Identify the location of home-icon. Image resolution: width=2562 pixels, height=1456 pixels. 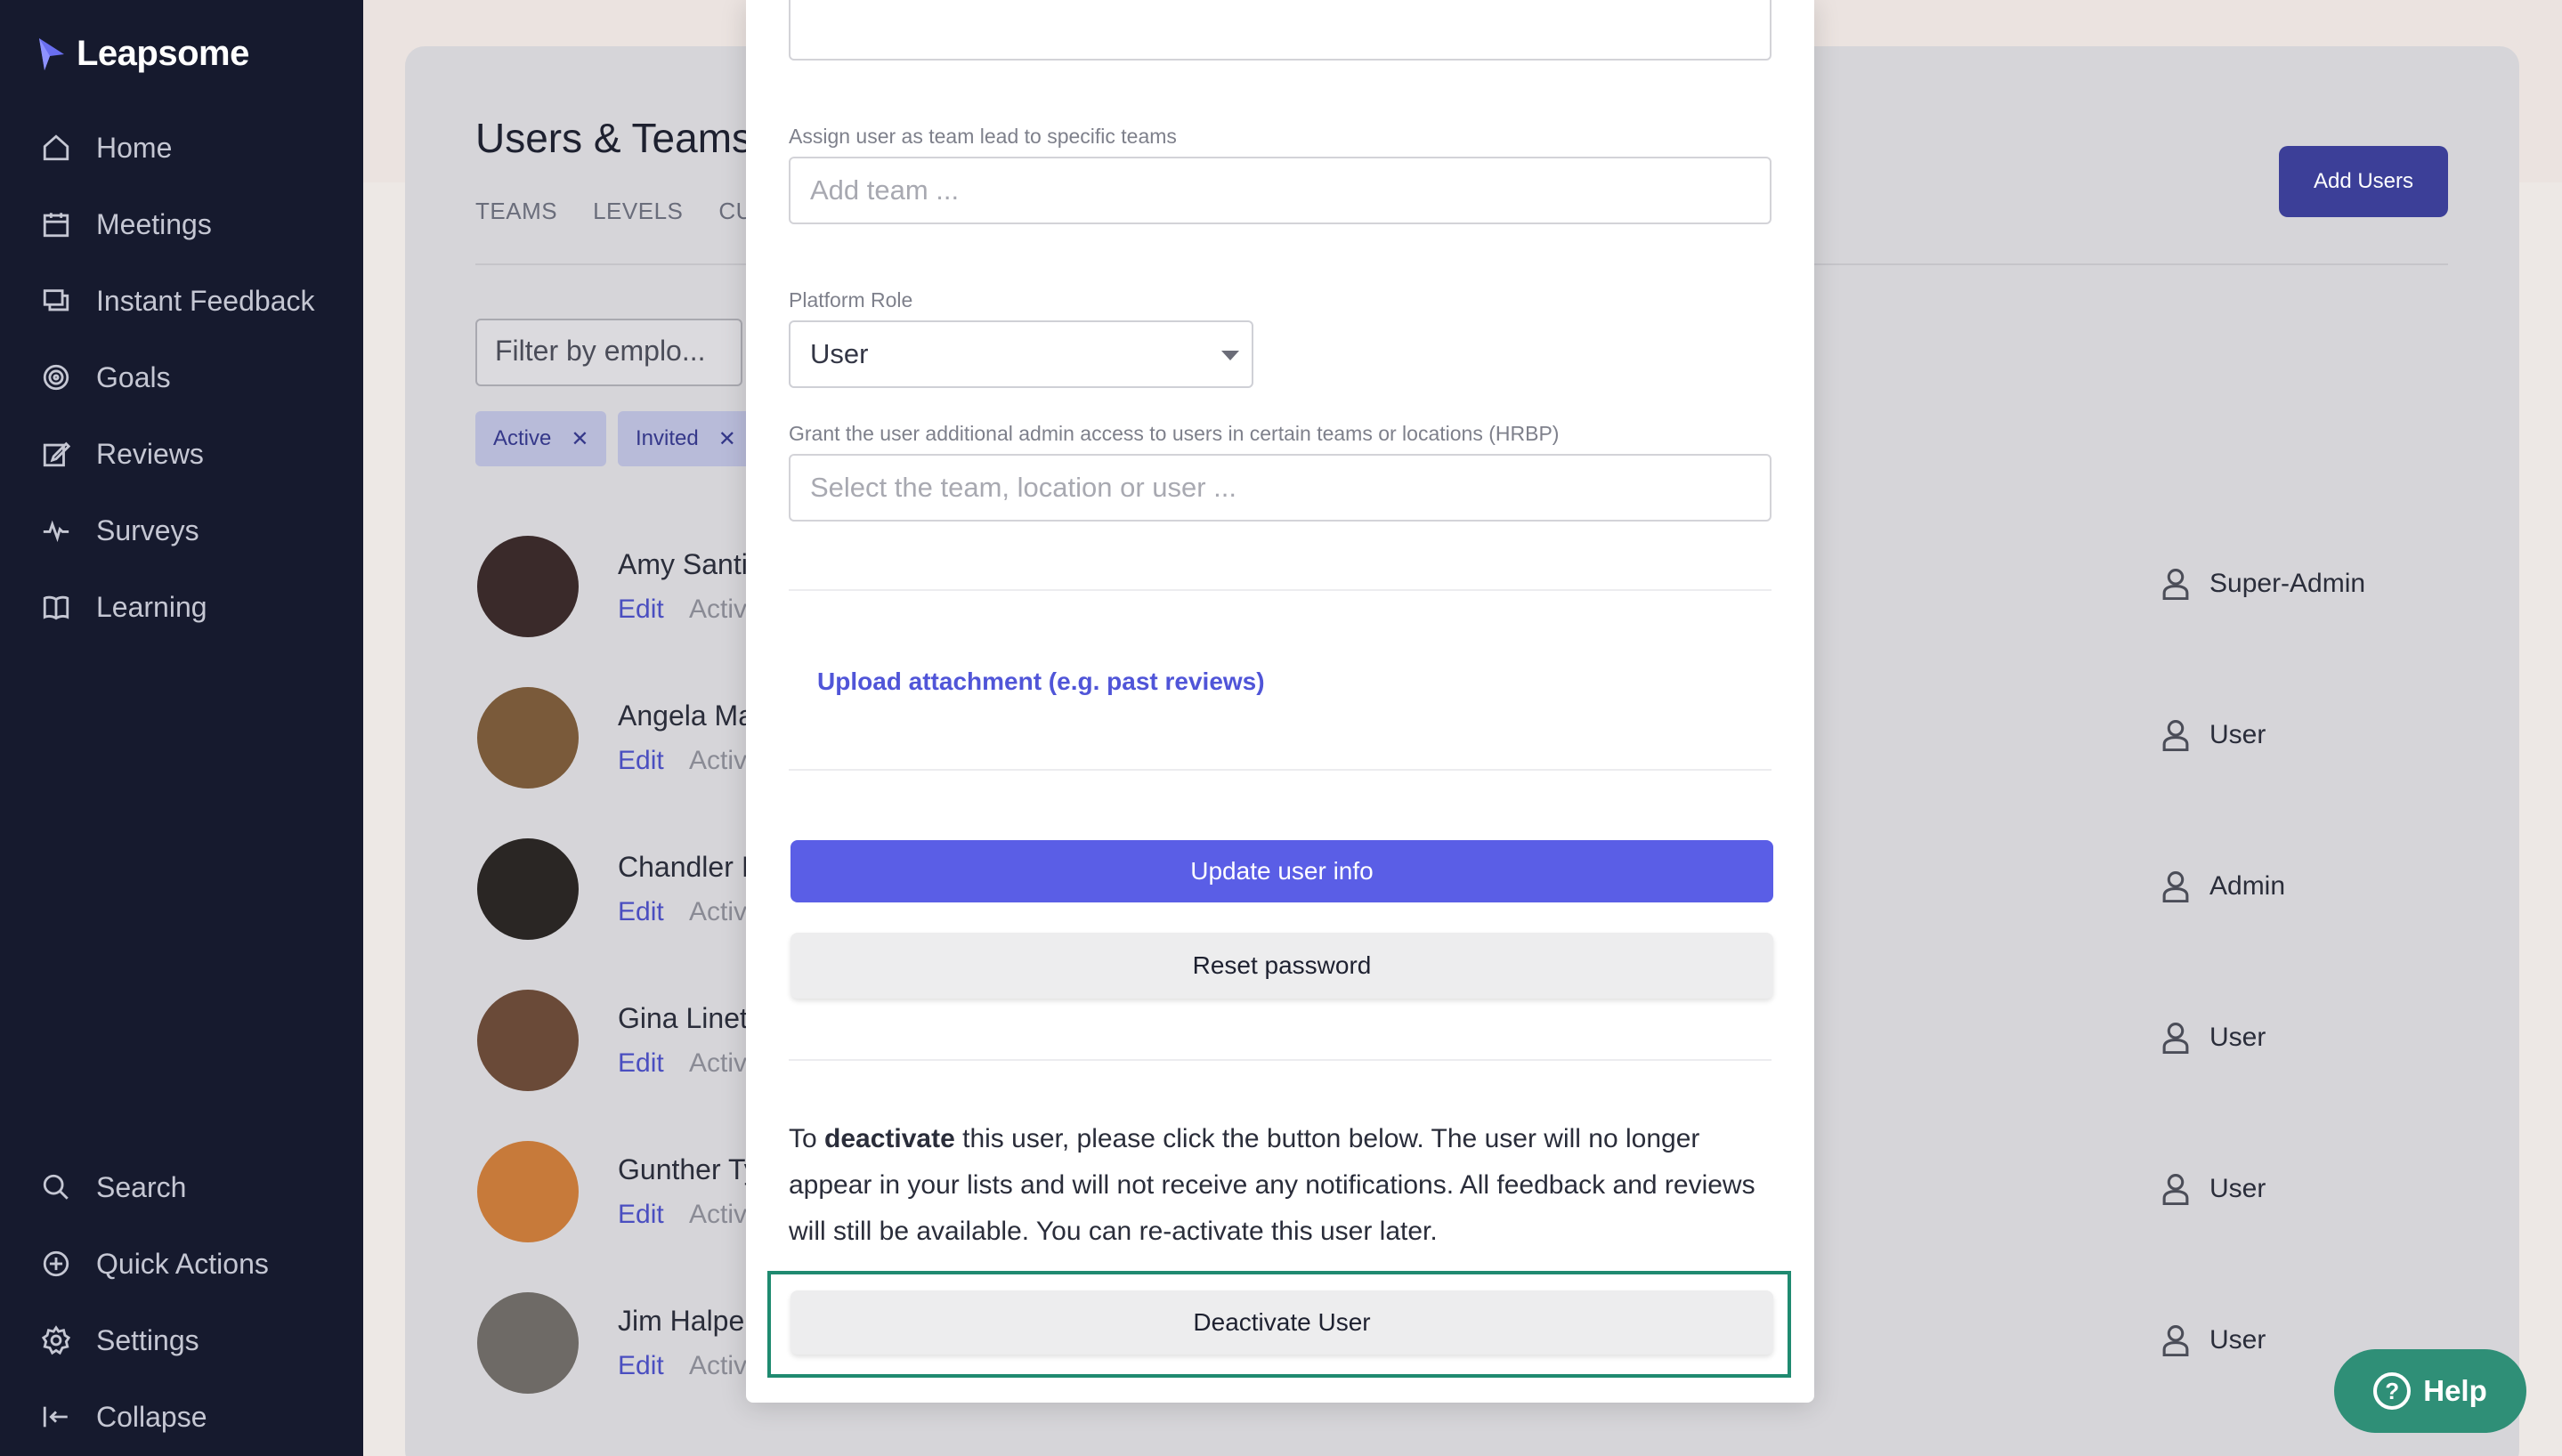
(56, 148).